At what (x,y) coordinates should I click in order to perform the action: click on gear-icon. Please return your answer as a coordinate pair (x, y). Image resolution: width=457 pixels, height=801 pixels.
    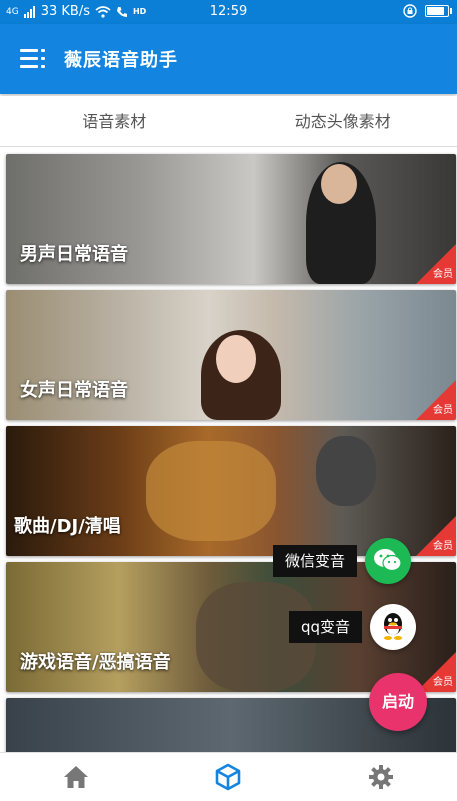
    Looking at the image, I should click on (381, 777).